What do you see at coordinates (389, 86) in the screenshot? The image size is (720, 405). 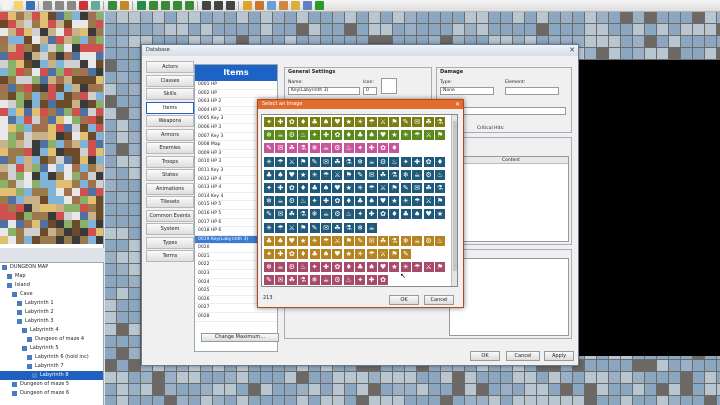 I see `icon-preview` at bounding box center [389, 86].